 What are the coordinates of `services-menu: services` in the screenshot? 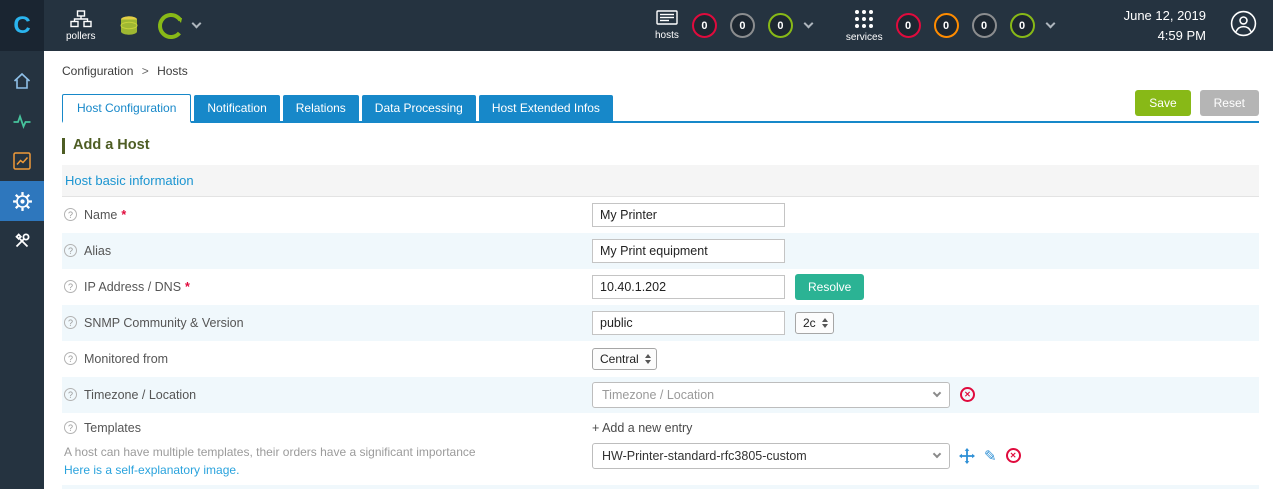 It's located at (864, 26).